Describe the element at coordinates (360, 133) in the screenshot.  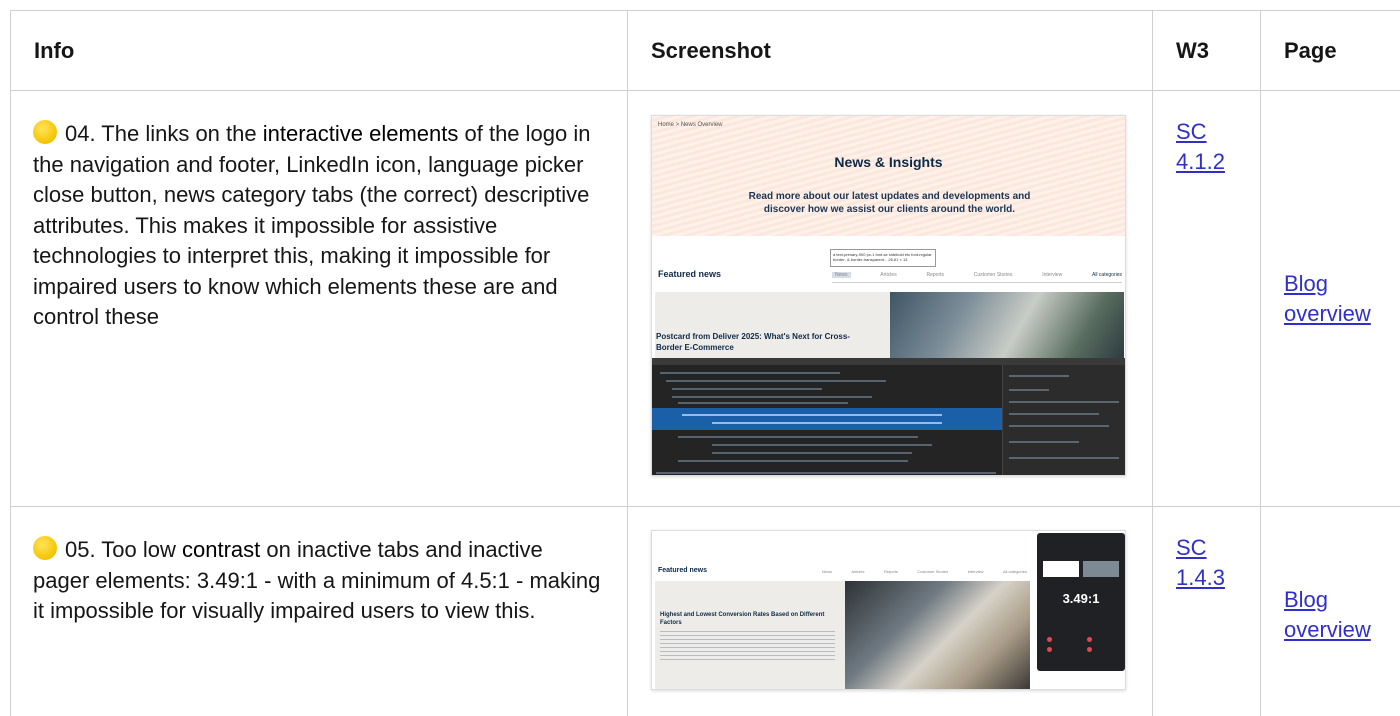
I see `issue-keyword: interactive elements` at that location.